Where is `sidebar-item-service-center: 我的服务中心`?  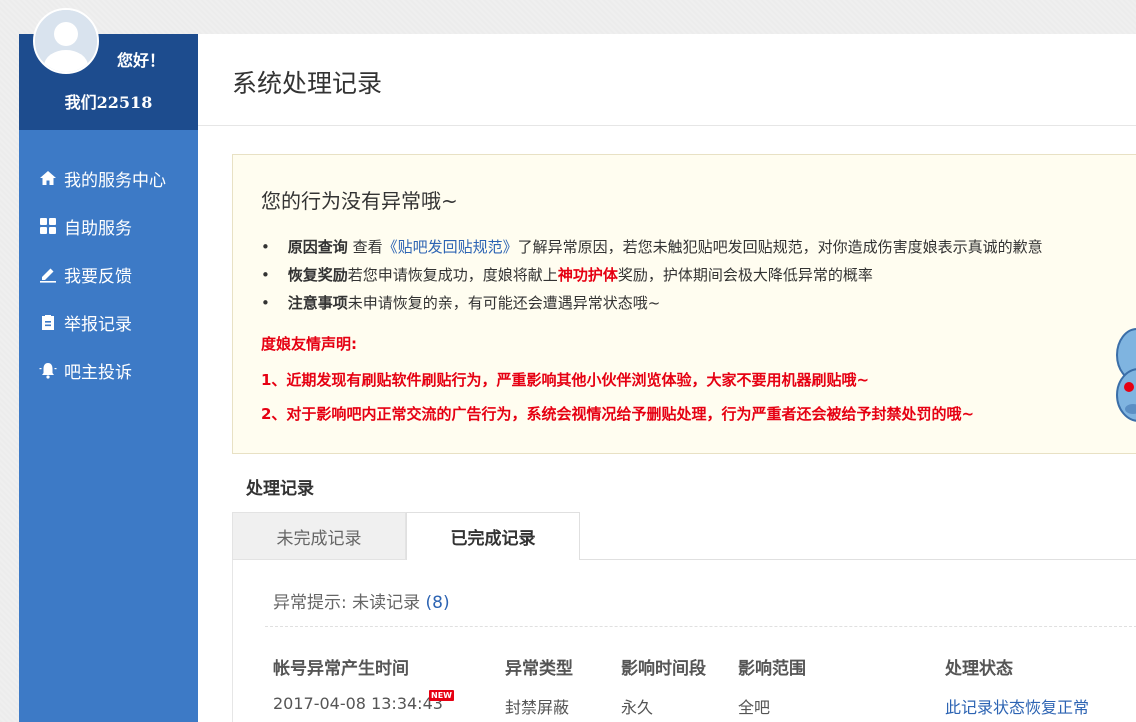
sidebar-item-service-center: 我的服务中心 is located at coordinates (108, 178).